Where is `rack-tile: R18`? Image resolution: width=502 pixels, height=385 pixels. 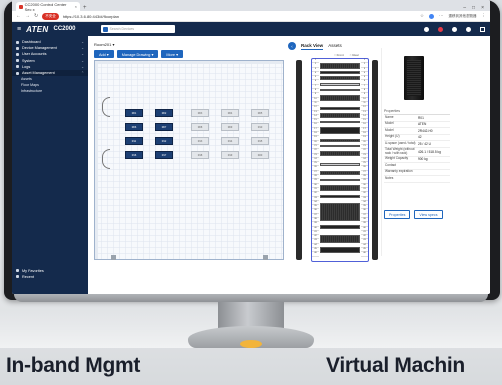
rack-tile: R18 is located at coordinates (200, 155).